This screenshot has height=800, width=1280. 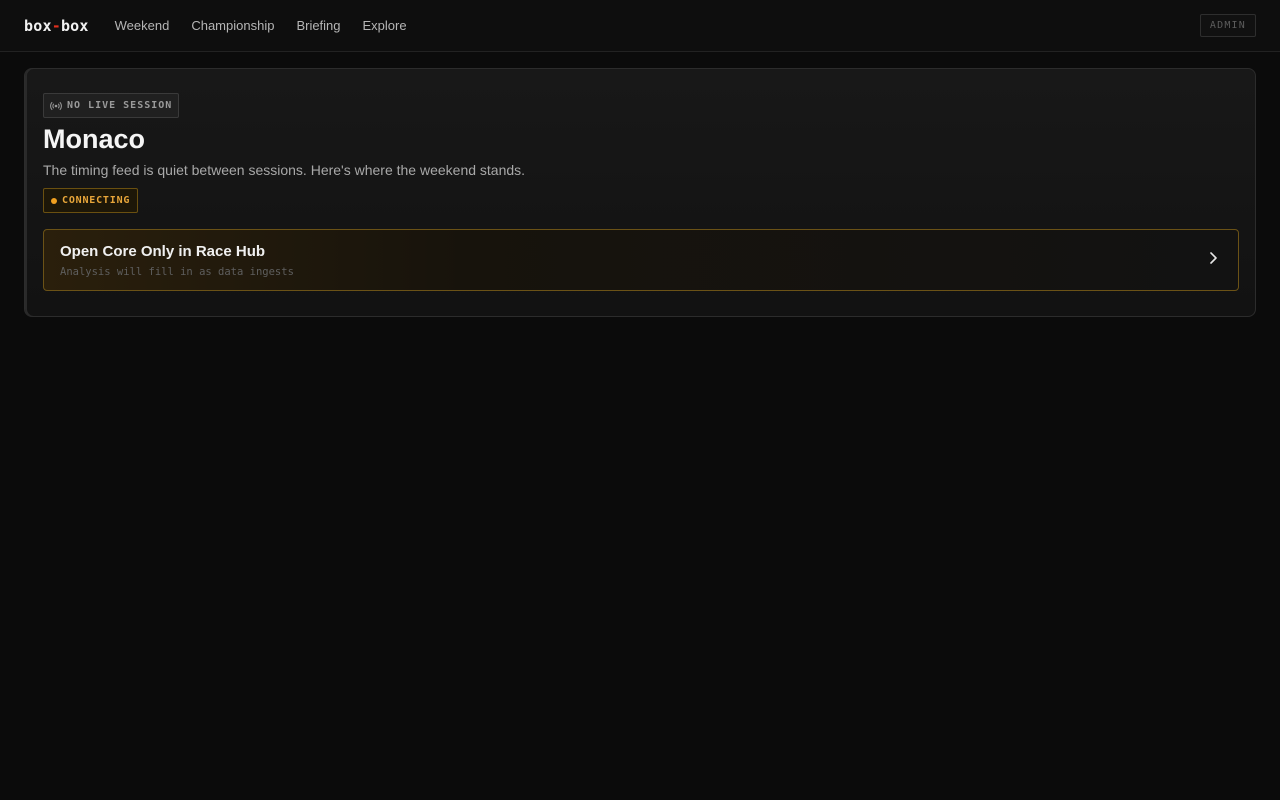 What do you see at coordinates (385, 25) in the screenshot?
I see `nav-explore: Explore` at bounding box center [385, 25].